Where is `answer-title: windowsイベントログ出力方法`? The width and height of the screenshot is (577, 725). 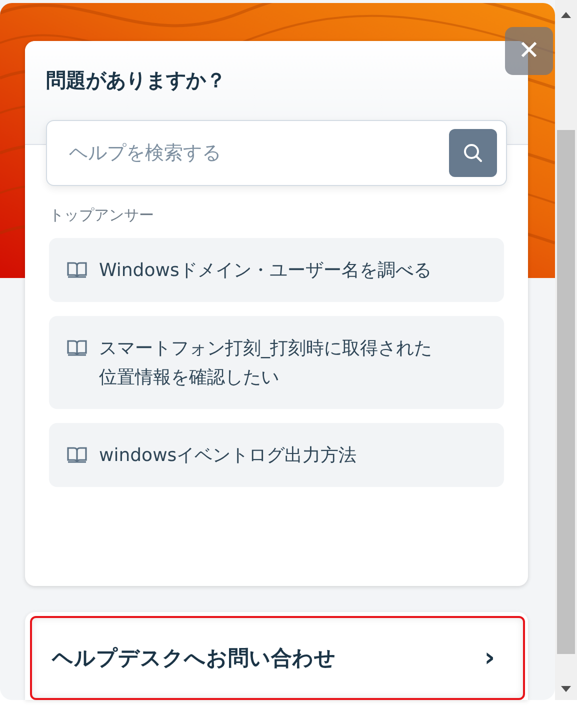 answer-title: windowsイベントログ出力方法 is located at coordinates (228, 456).